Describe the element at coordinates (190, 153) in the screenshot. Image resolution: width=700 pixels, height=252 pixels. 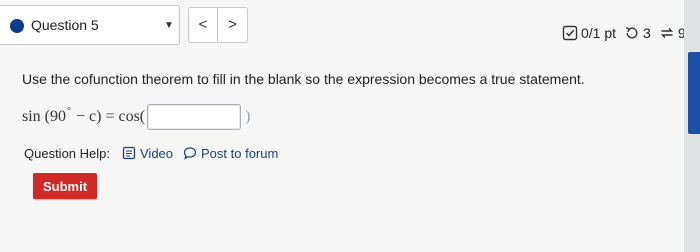
I see `speech-bubble-icon` at that location.